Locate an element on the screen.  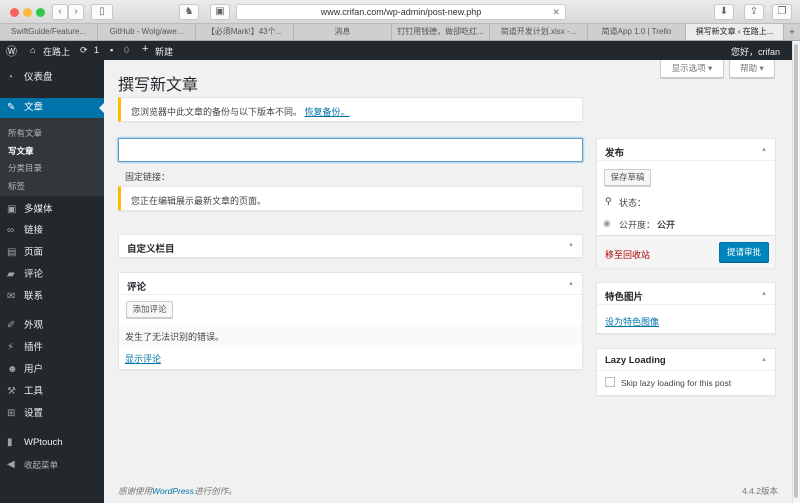
account-greeting: 您好，crifan is located at coordinates (755, 51).